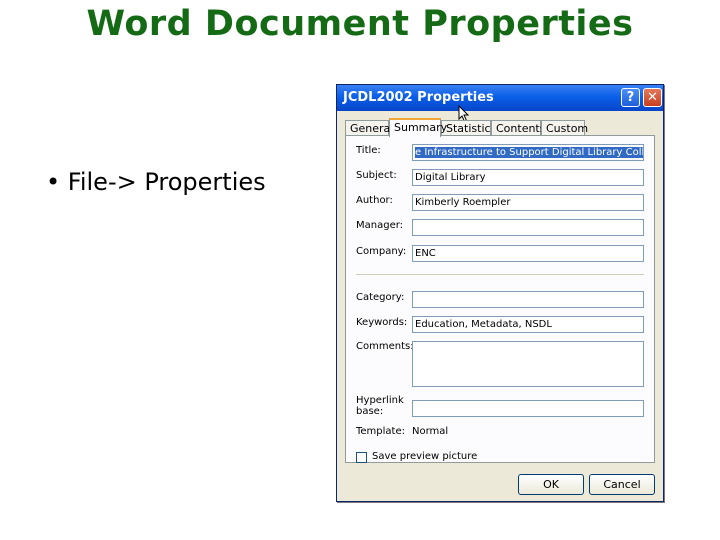 The image size is (720, 540). I want to click on hyperlink-base-label-line2: base:, so click(370, 411).